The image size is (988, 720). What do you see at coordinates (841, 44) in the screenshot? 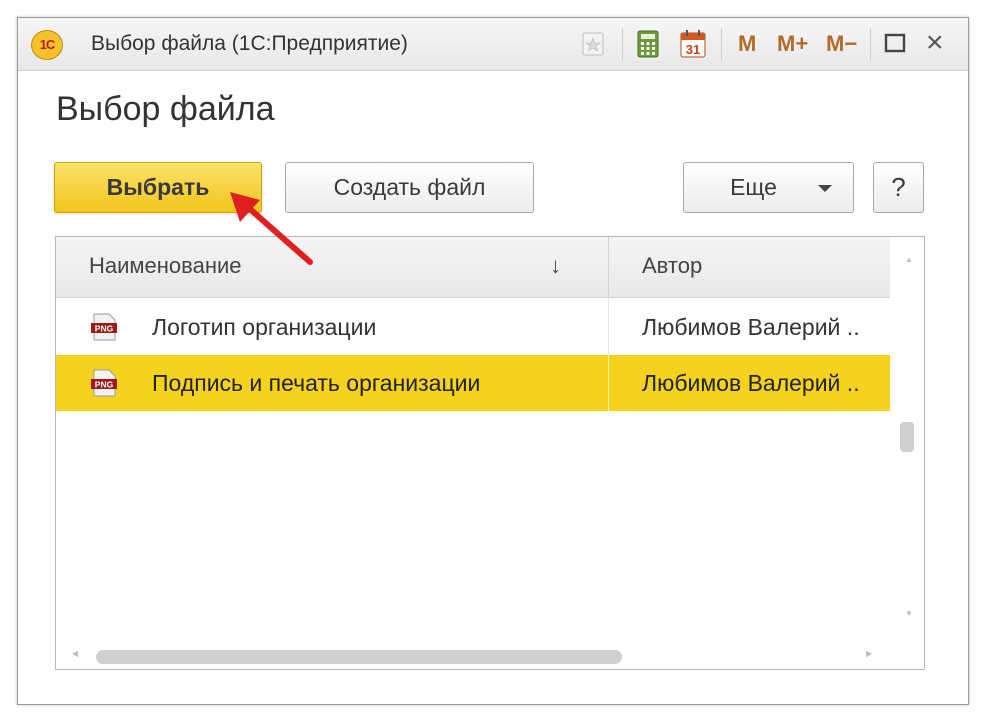
I see `memory-subtract-button: M−` at bounding box center [841, 44].